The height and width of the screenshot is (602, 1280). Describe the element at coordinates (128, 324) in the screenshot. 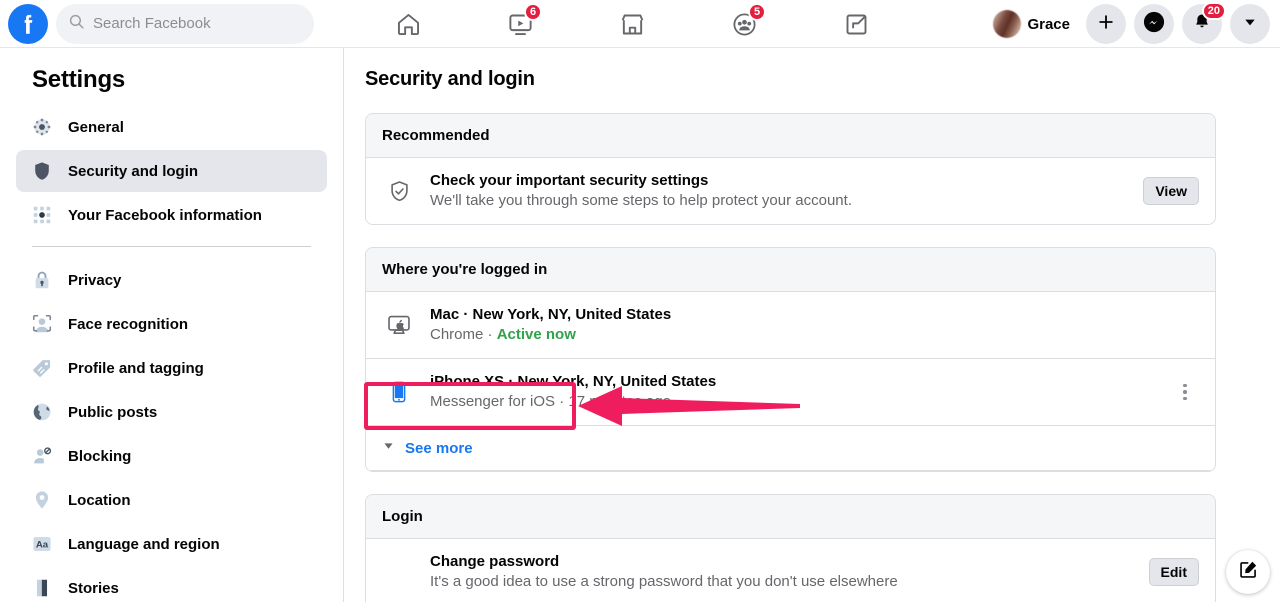

I see `sidebar-item-label: Face recognition` at that location.